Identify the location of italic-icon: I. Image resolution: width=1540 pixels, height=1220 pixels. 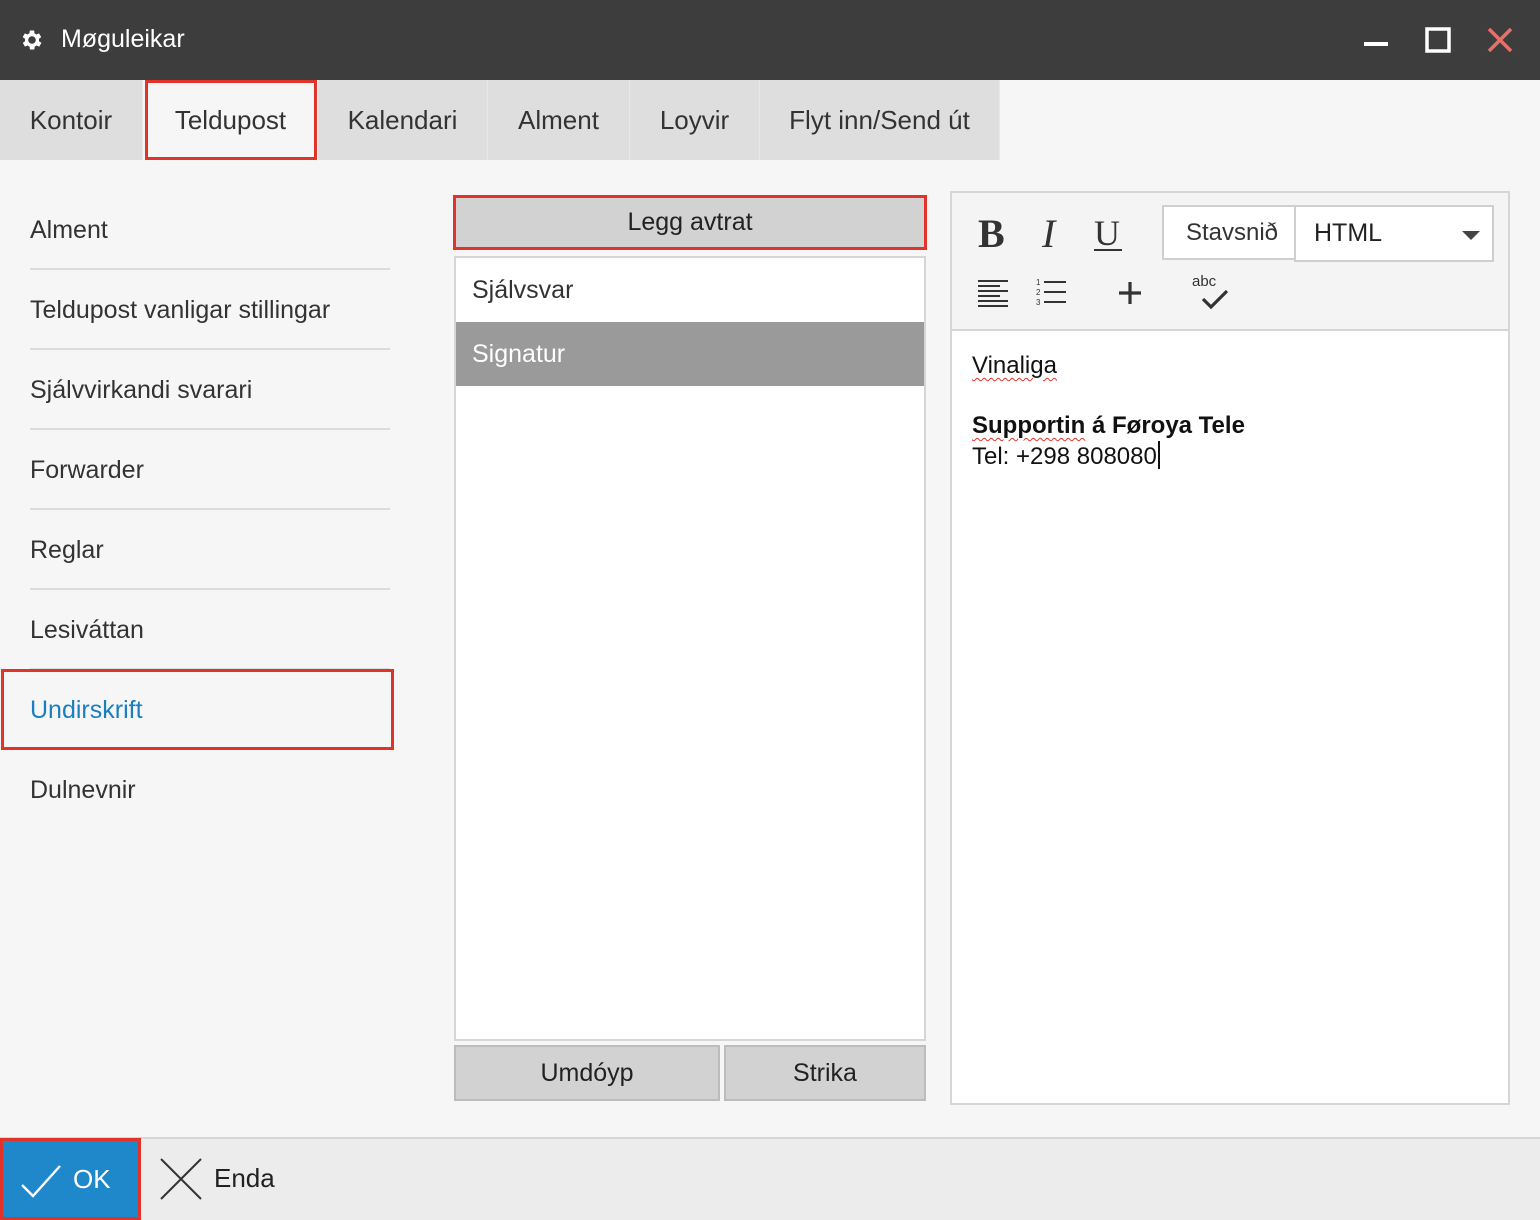
(1052, 233).